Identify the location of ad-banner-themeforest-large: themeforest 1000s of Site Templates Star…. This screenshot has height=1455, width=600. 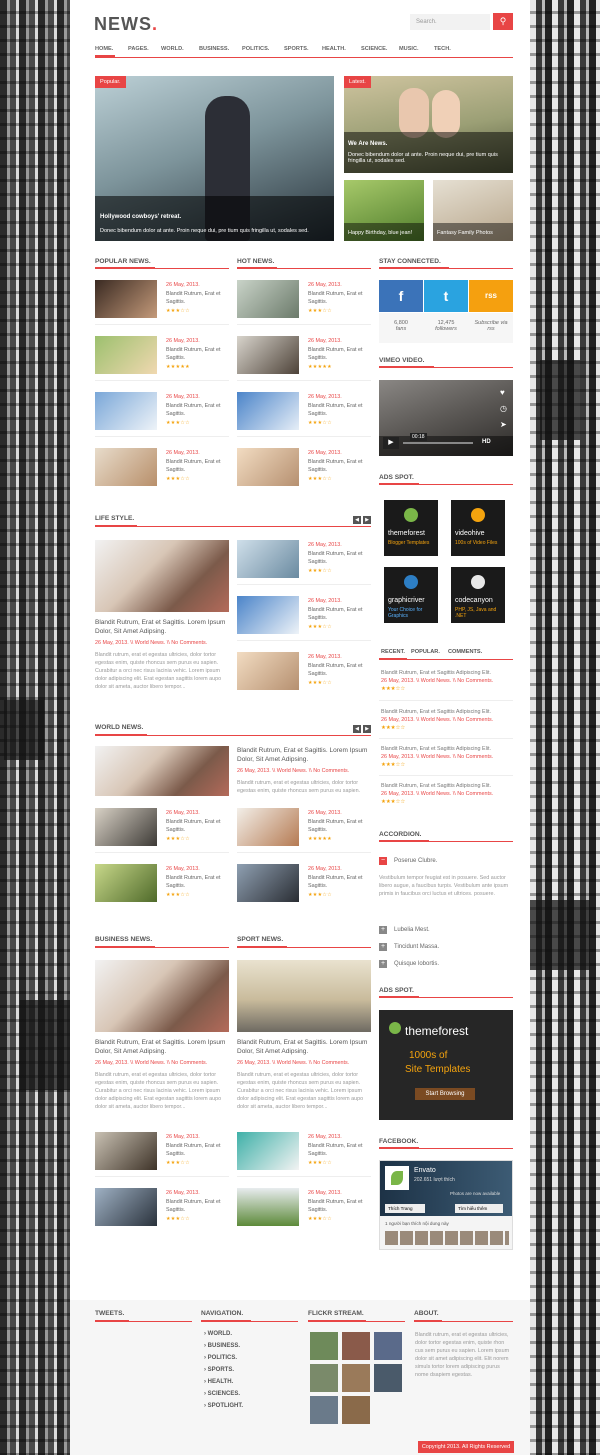
(446, 1065).